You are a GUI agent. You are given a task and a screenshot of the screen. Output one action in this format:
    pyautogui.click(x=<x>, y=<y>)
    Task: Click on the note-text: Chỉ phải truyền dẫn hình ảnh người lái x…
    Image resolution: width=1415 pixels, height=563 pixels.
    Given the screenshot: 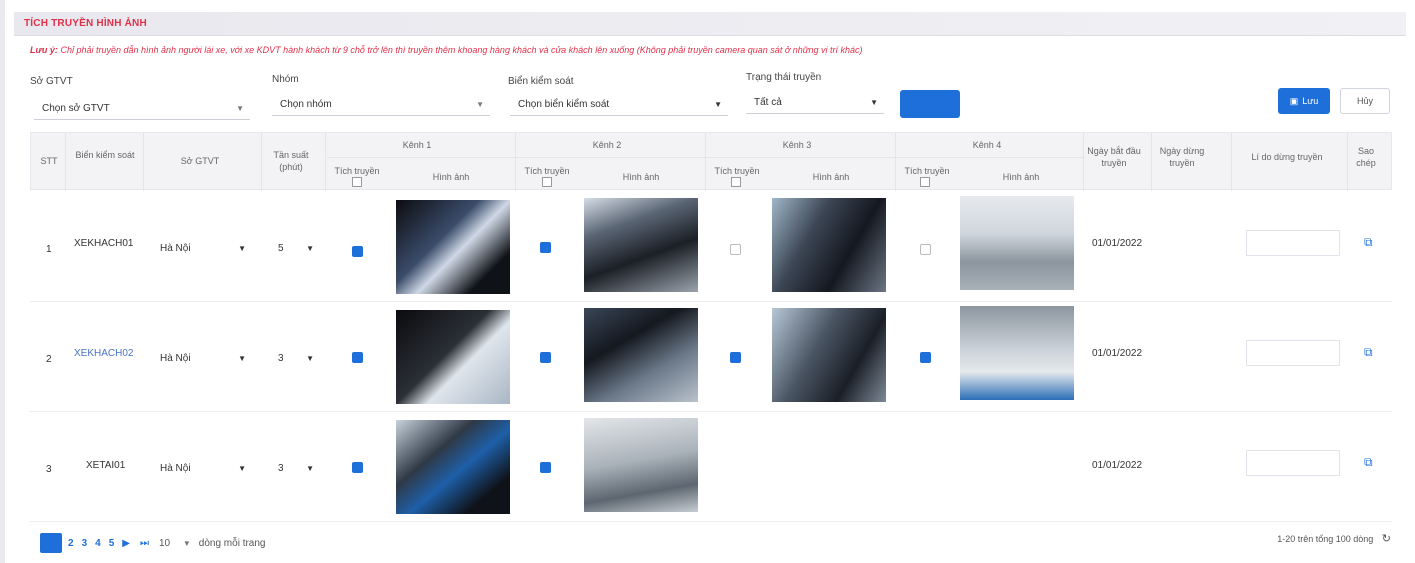 What is the action you would take?
    pyautogui.click(x=461, y=50)
    